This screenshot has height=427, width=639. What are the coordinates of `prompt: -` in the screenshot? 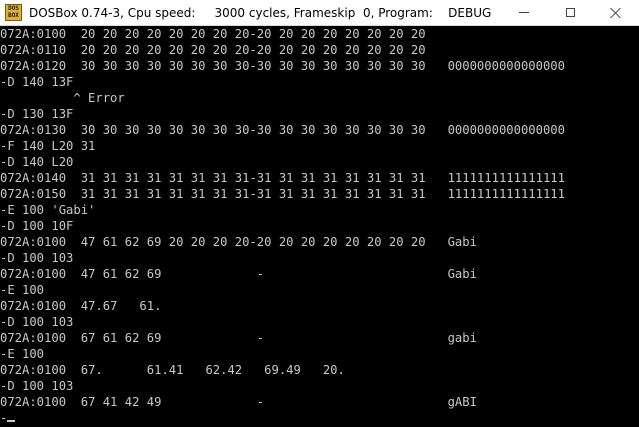 It's located at (4, 418).